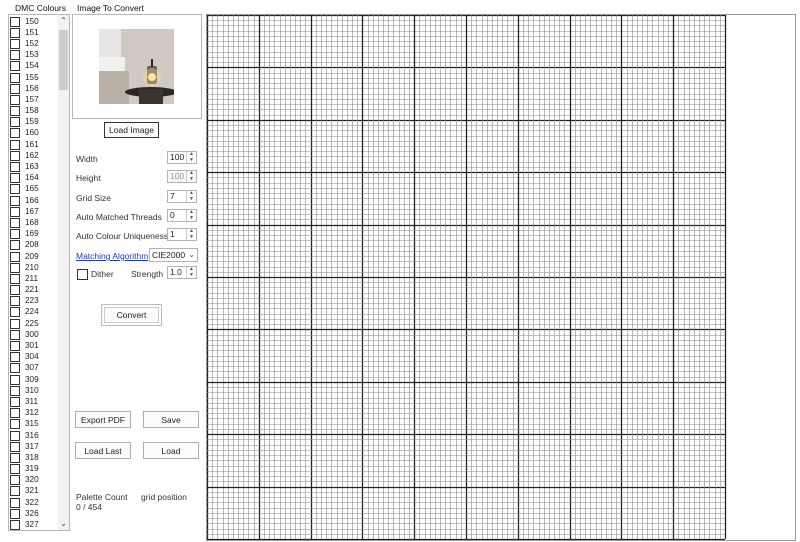 This screenshot has width=800, height=542. I want to click on strength-spinner: 1.0 ▲ ▼, so click(182, 272).